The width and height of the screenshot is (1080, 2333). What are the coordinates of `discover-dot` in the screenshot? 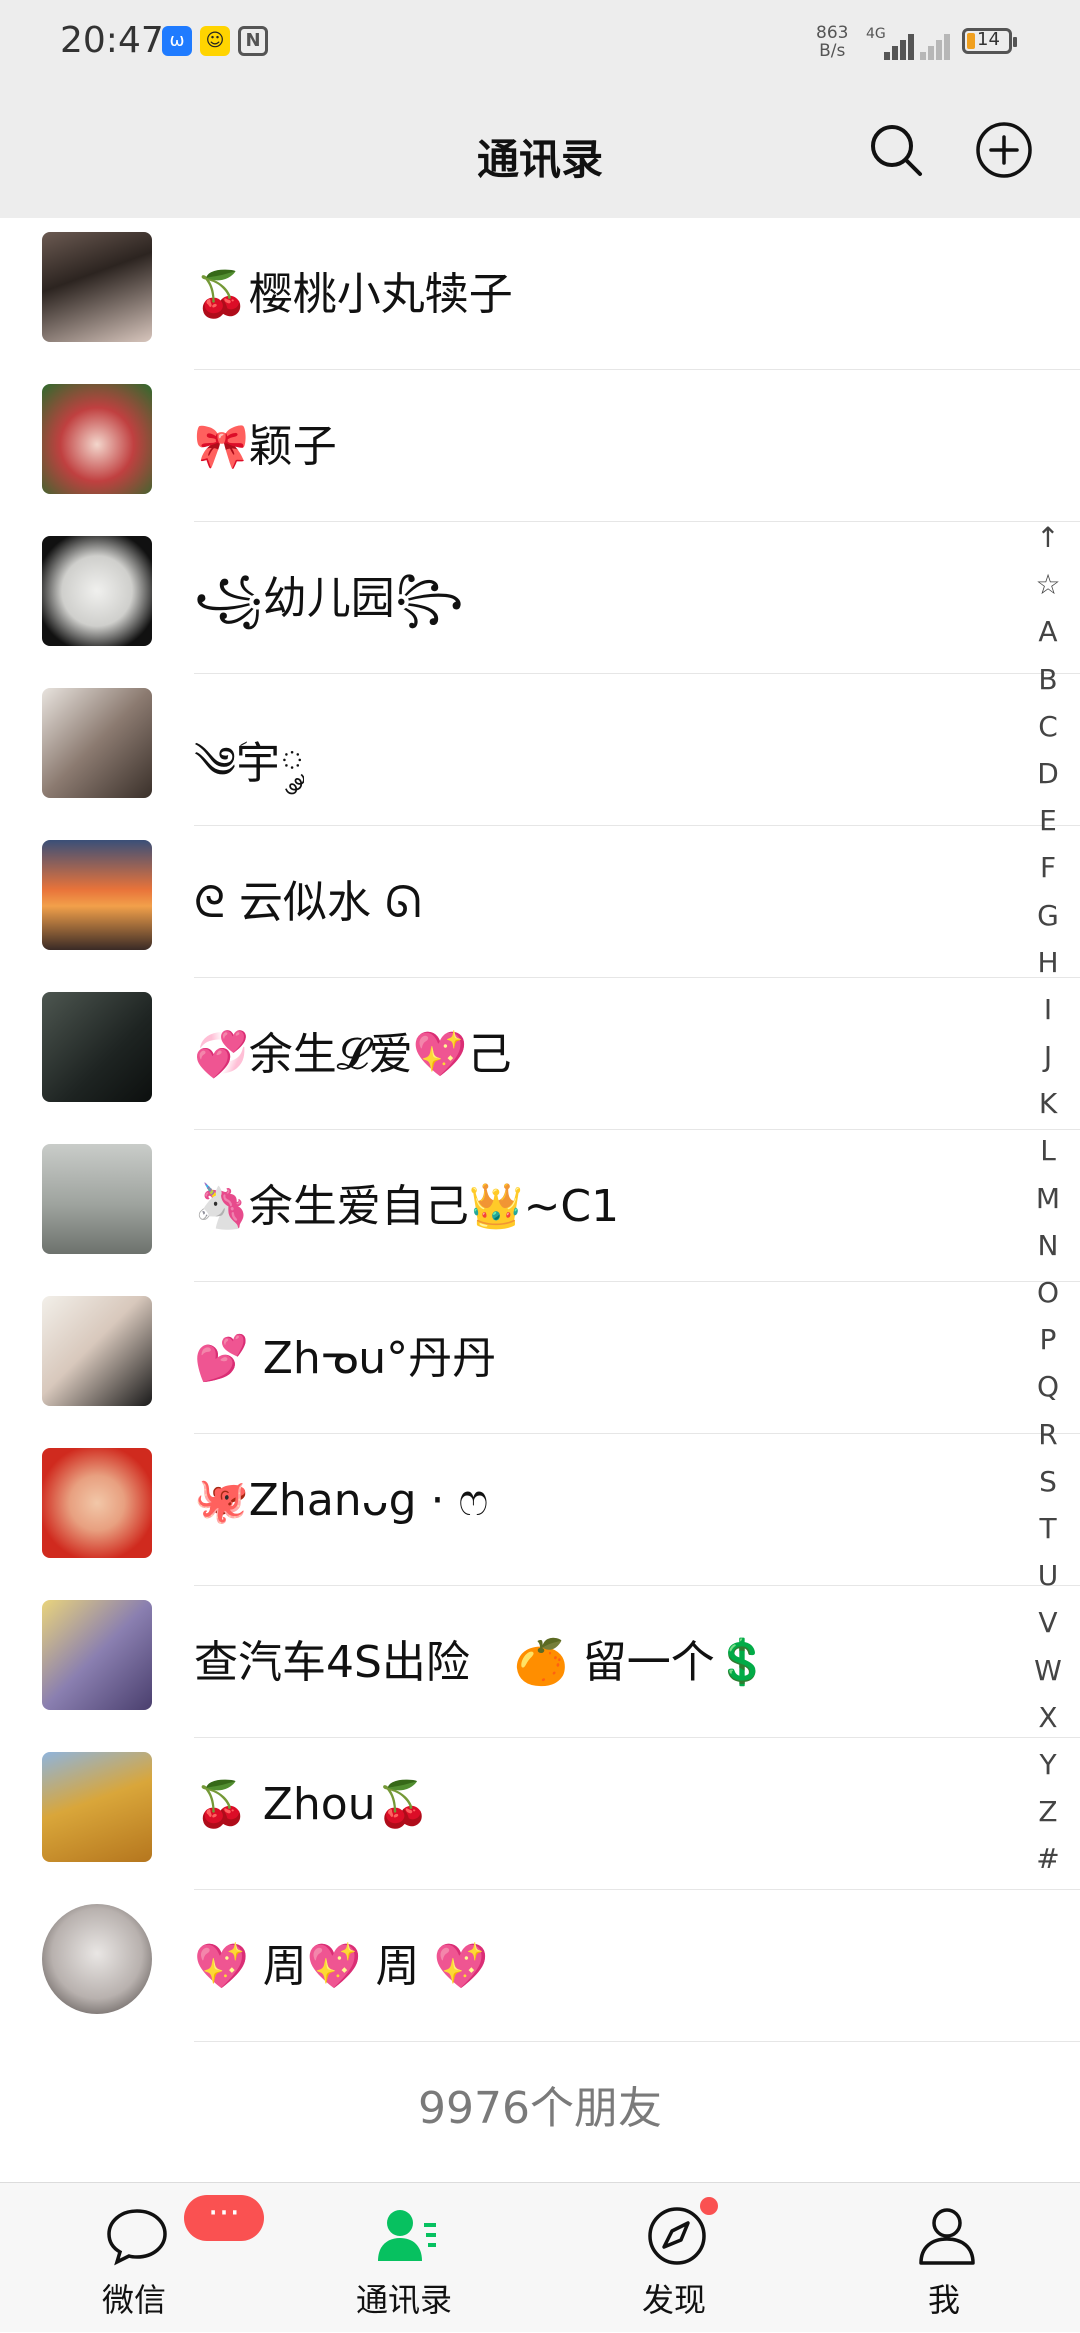 It's located at (709, 2206).